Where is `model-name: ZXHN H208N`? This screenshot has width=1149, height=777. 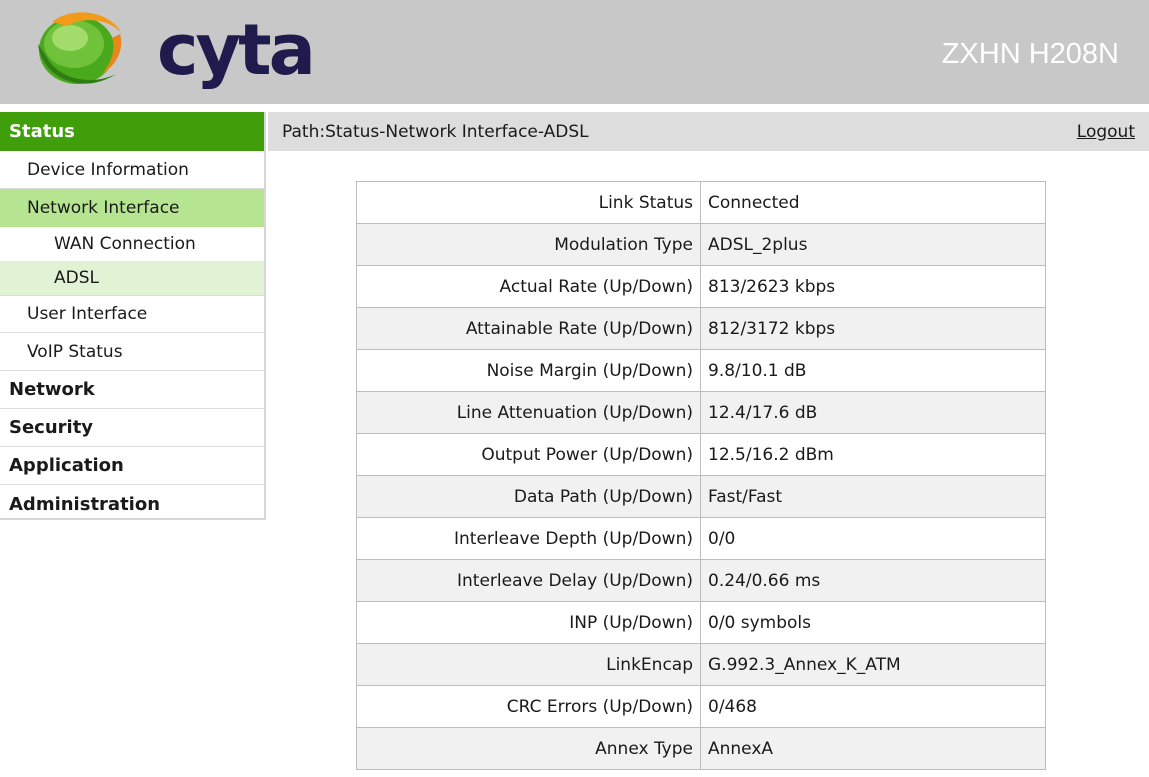
model-name: ZXHN H208N is located at coordinates (1030, 54).